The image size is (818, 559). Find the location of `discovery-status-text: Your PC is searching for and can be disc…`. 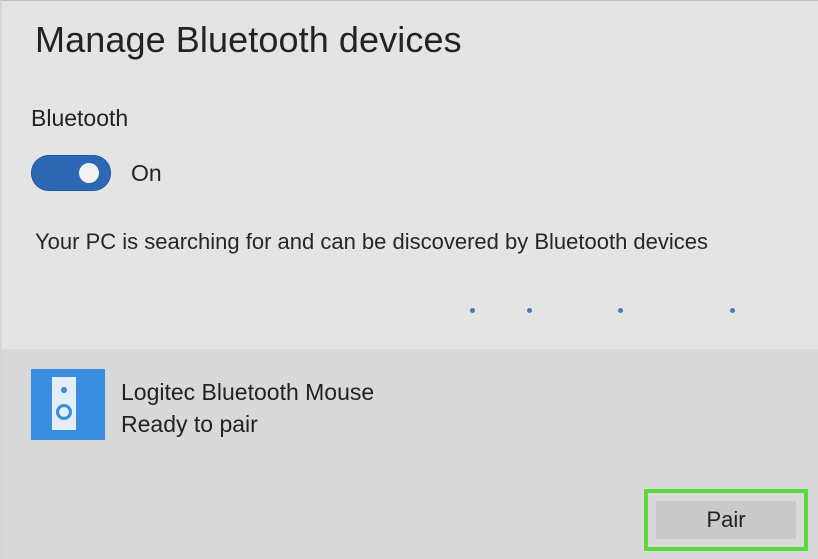

discovery-status-text: Your PC is searching for and can be disc… is located at coordinates (372, 241).